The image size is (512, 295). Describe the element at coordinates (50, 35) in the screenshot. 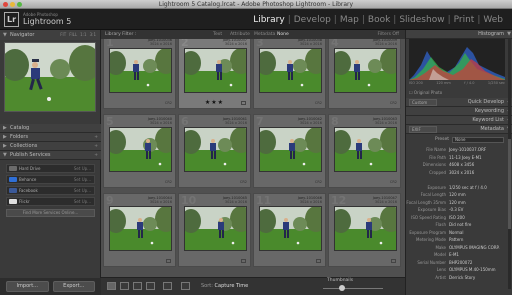

I see `navigator-header: ▼ Navigator FIT FILL 1:1 3:1` at that location.